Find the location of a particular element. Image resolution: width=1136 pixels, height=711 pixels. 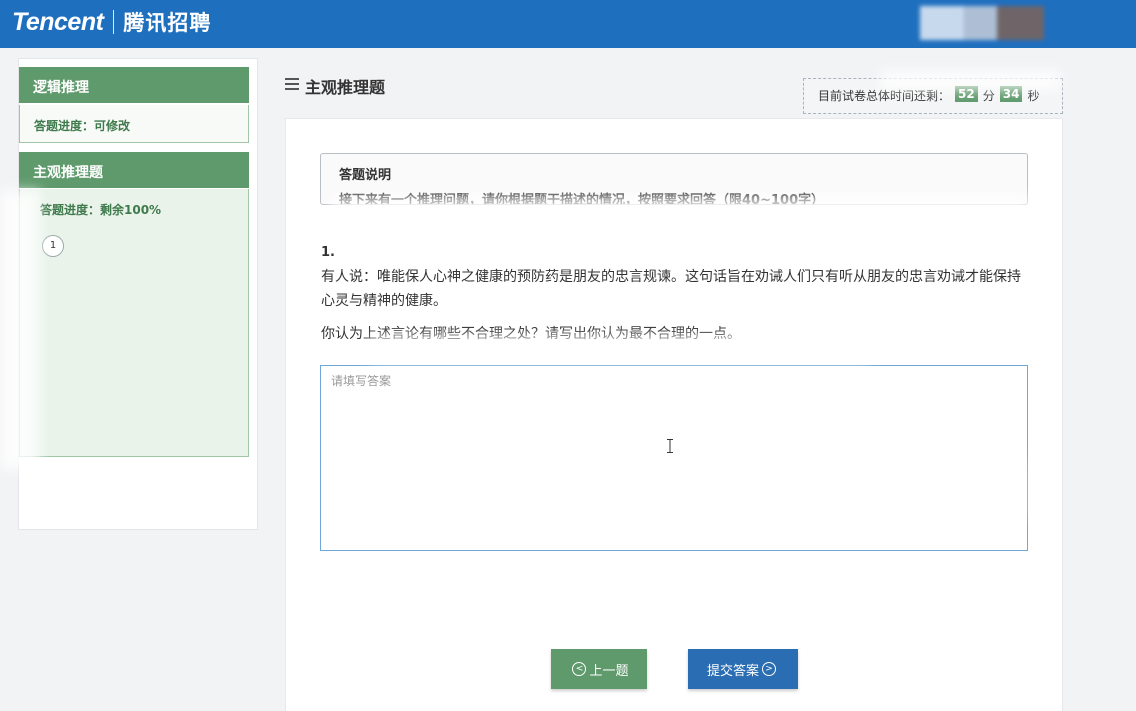

submit-answer-button: 提交答案 > is located at coordinates (743, 669).